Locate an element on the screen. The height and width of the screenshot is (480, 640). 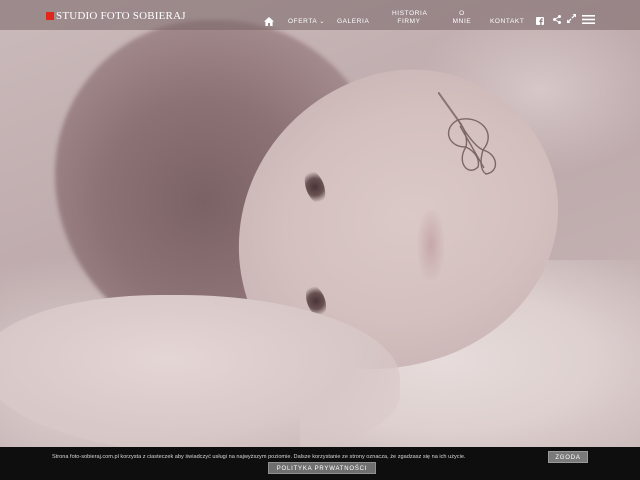
menu-icon is located at coordinates (588, 19).